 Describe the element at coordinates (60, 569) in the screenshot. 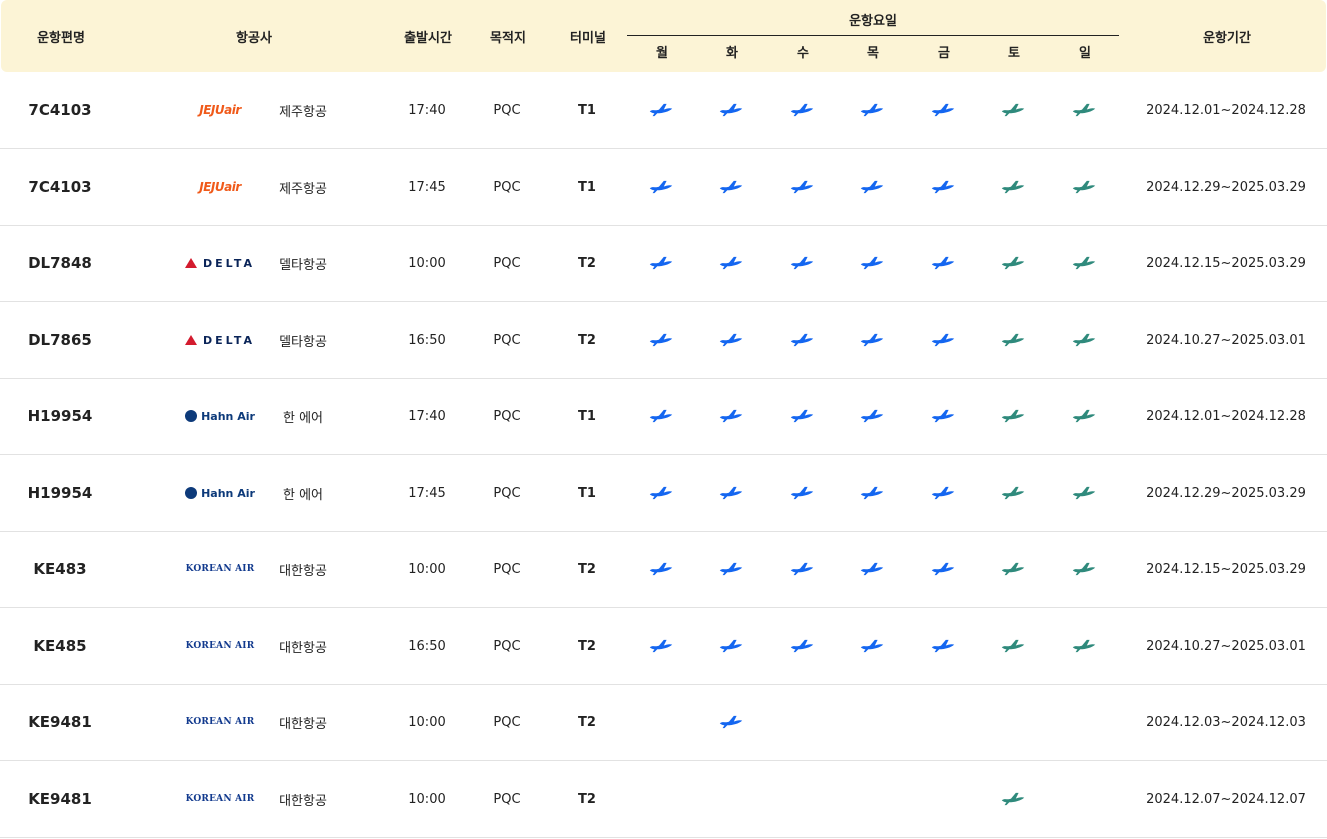

I see `flight-number: KE483` at that location.